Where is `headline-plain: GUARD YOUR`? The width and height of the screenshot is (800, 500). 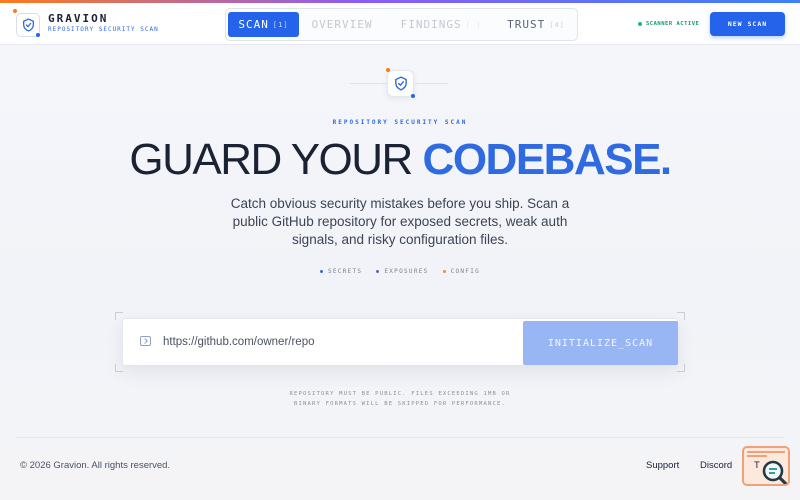 headline-plain: GUARD YOUR is located at coordinates (276, 159).